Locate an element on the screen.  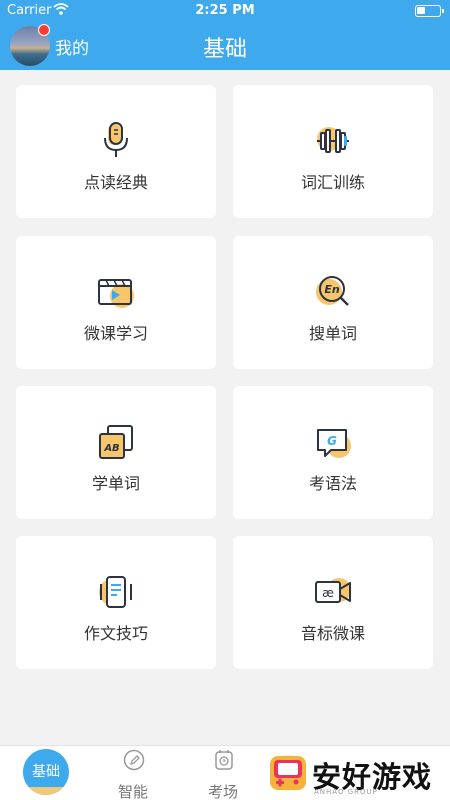
card-phonetic-lesson: æ 音标微课 is located at coordinates (333, 602).